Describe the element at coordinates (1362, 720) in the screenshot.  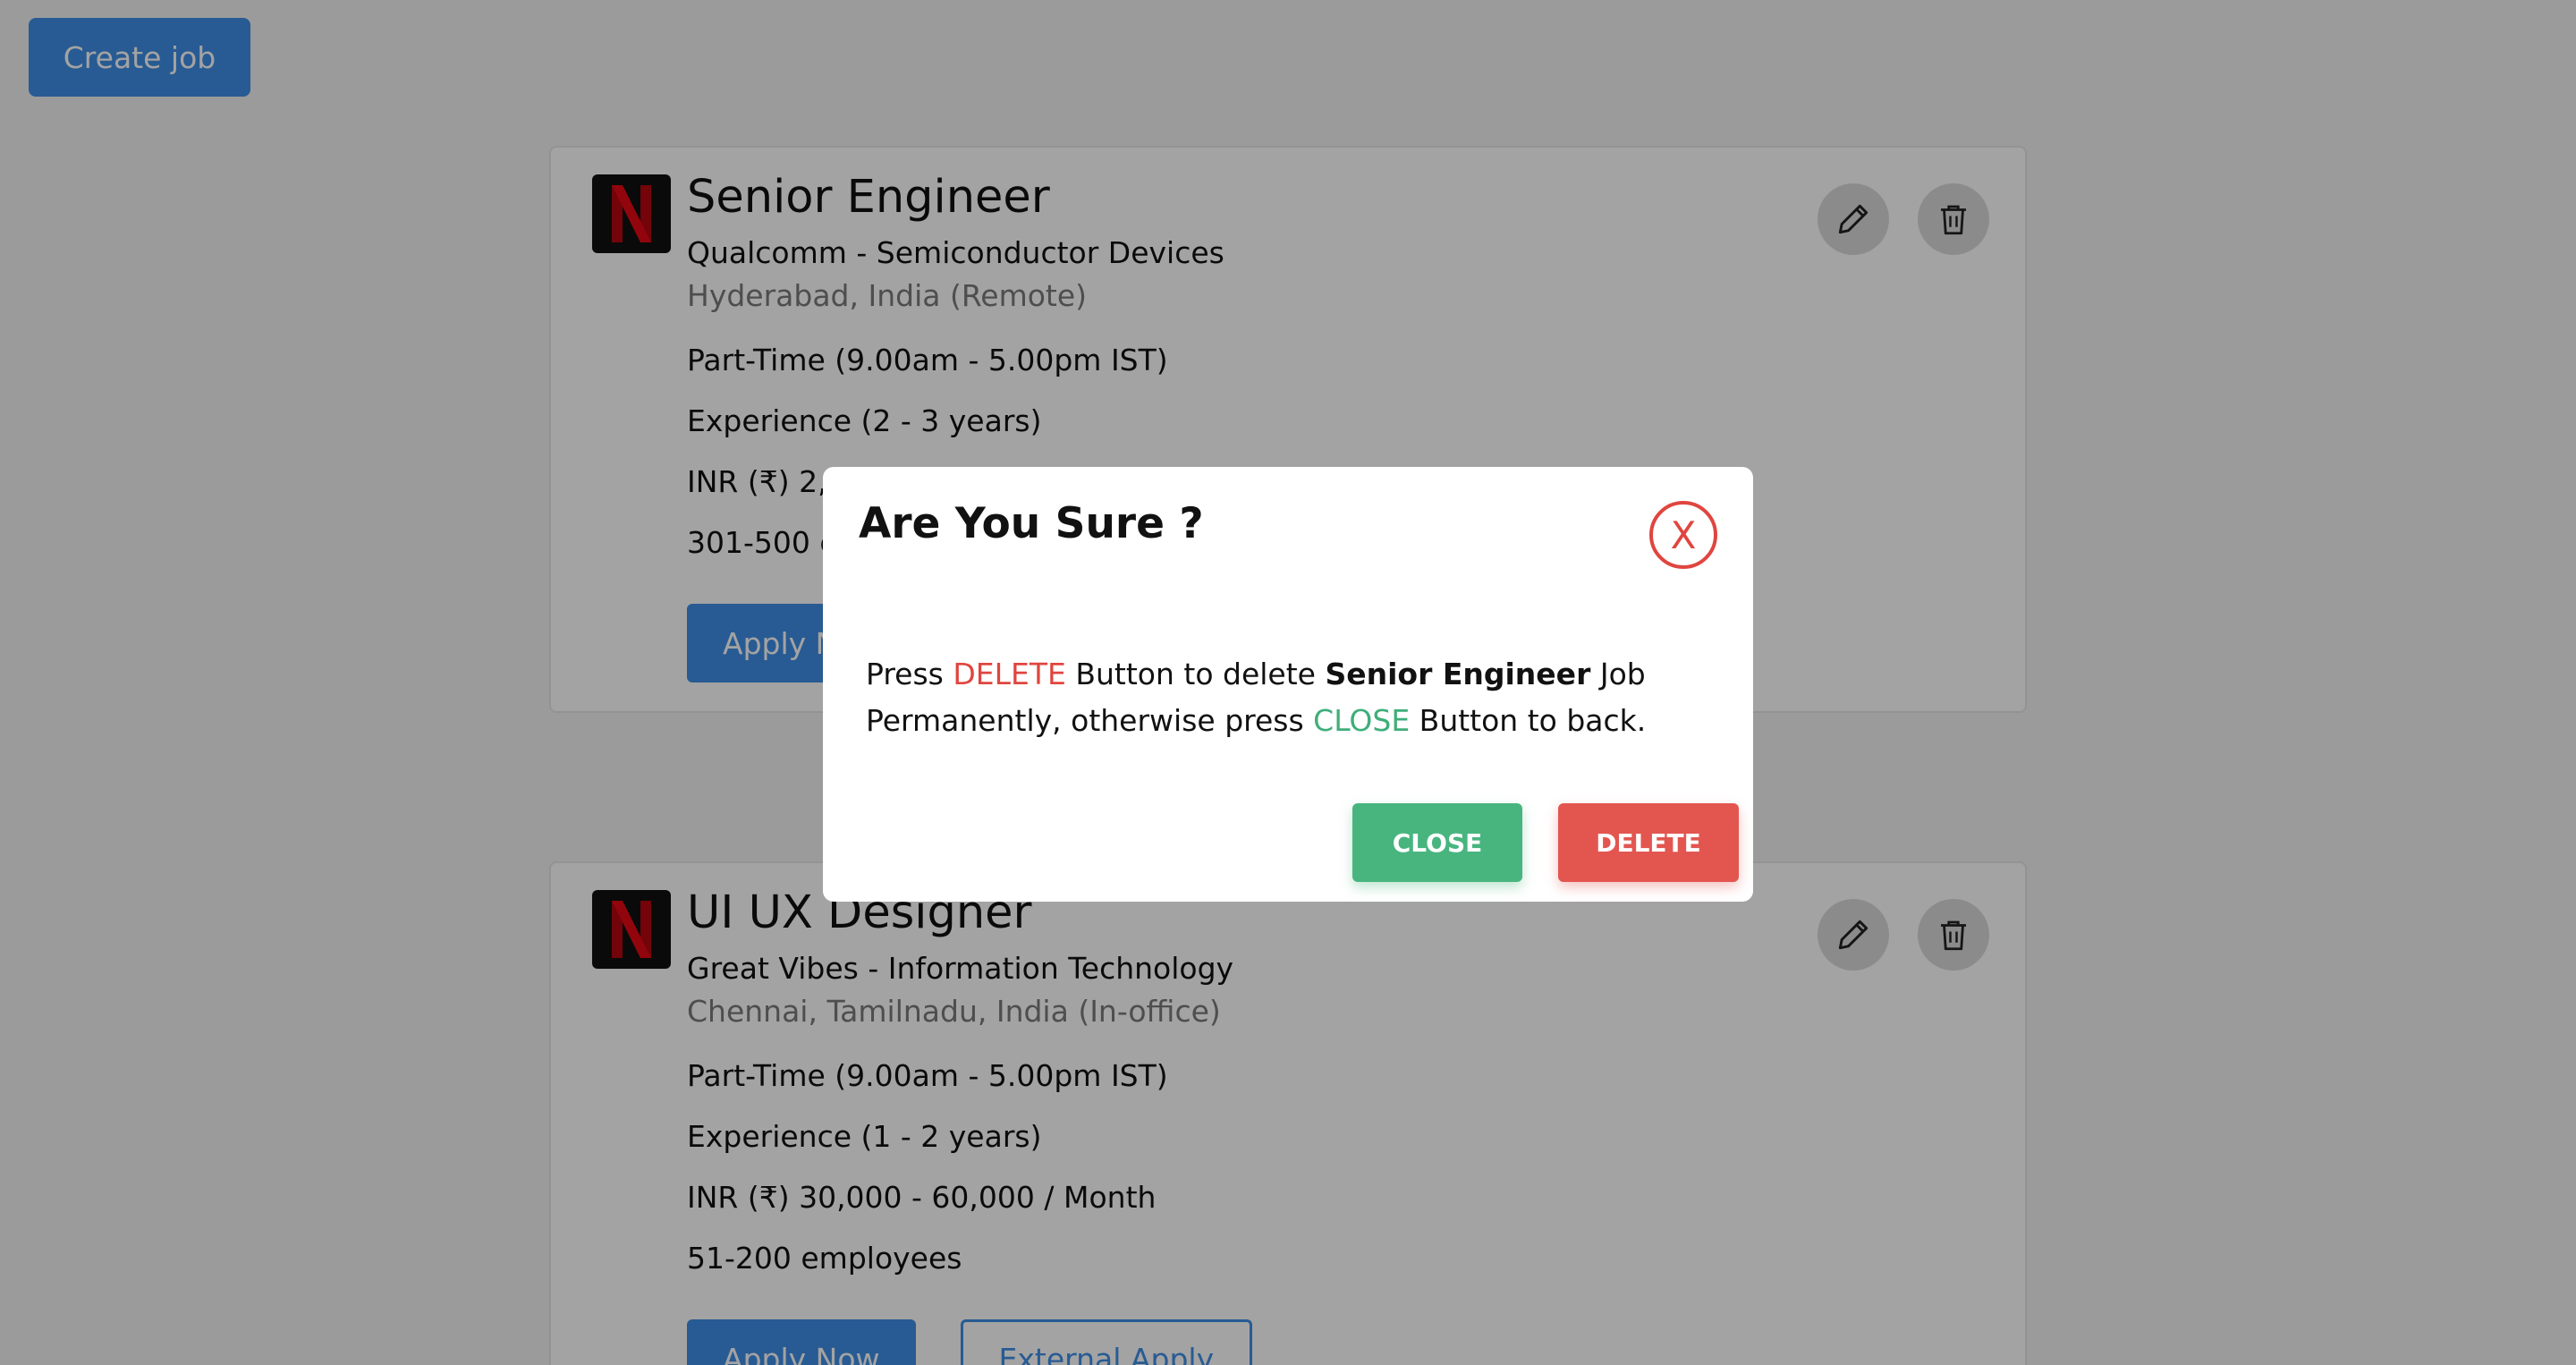
I see `close-keyword: CLOSE` at that location.